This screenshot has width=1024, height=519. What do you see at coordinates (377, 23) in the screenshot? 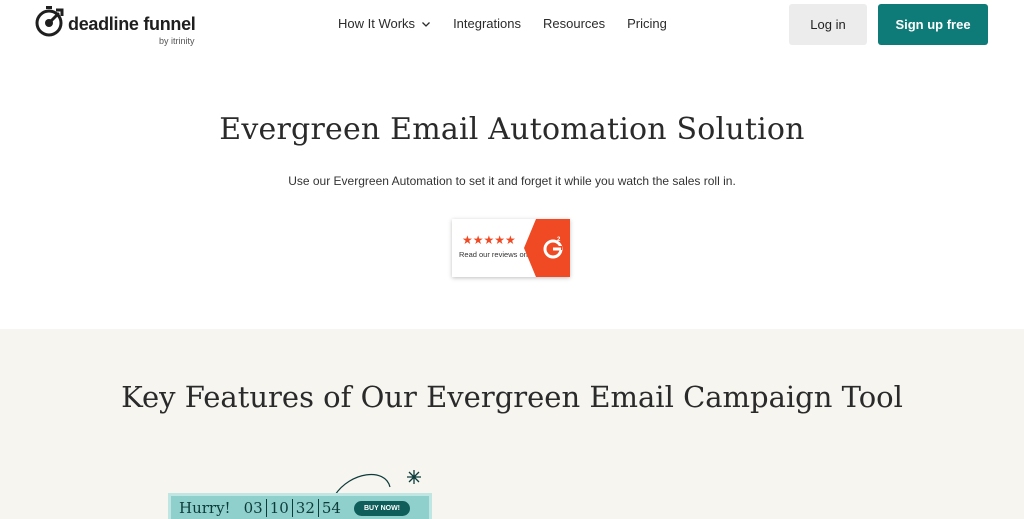
I see `nav-item-label: How It Works` at bounding box center [377, 23].